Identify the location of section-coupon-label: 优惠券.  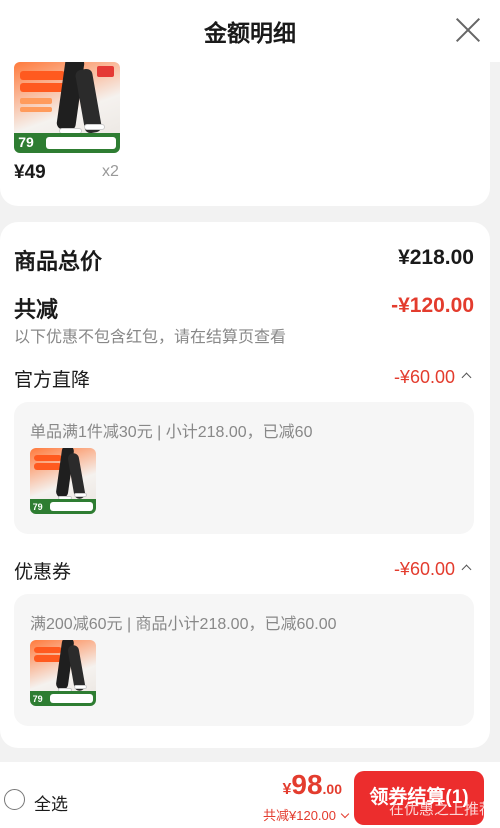
(43, 572).